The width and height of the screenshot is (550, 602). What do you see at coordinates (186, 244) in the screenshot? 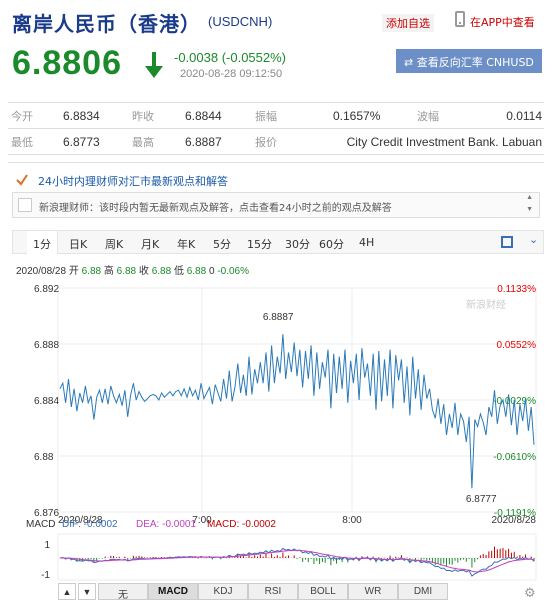
I see `tab-year: 年K` at bounding box center [186, 244].